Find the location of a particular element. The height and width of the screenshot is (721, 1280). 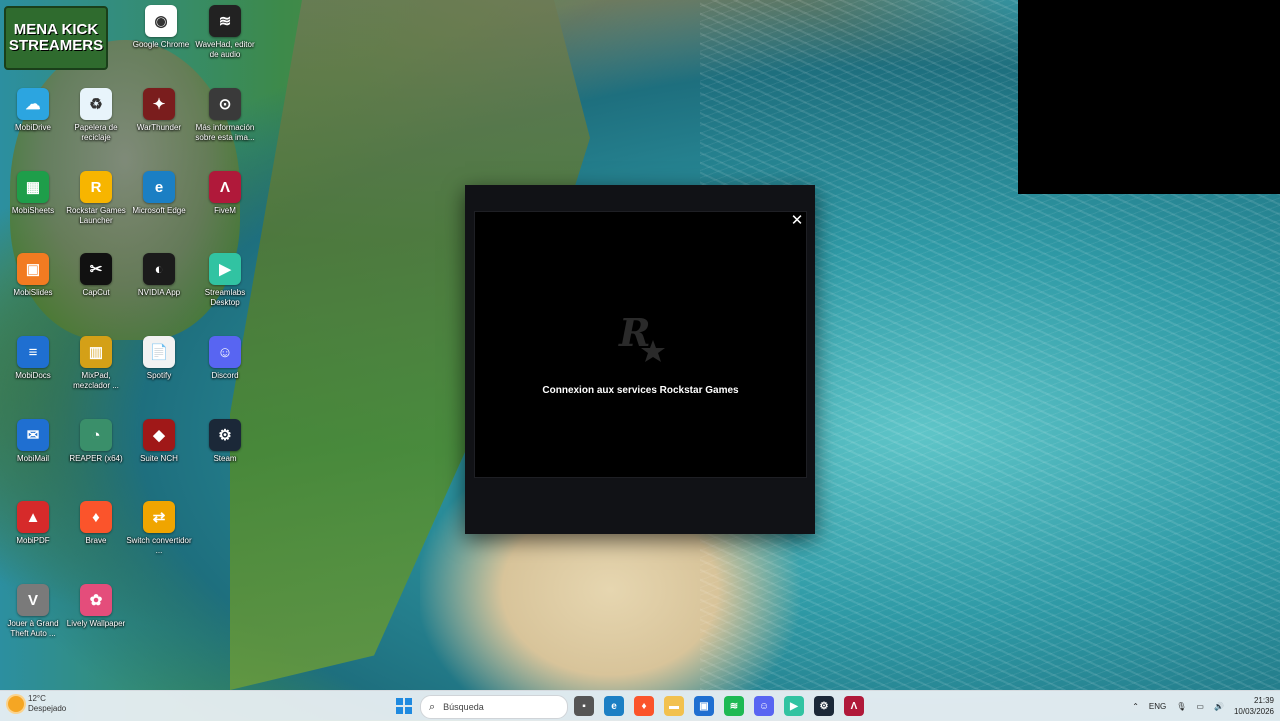

desktop-shortcut: ◐ NVIDIA App is located at coordinates (159, 275).